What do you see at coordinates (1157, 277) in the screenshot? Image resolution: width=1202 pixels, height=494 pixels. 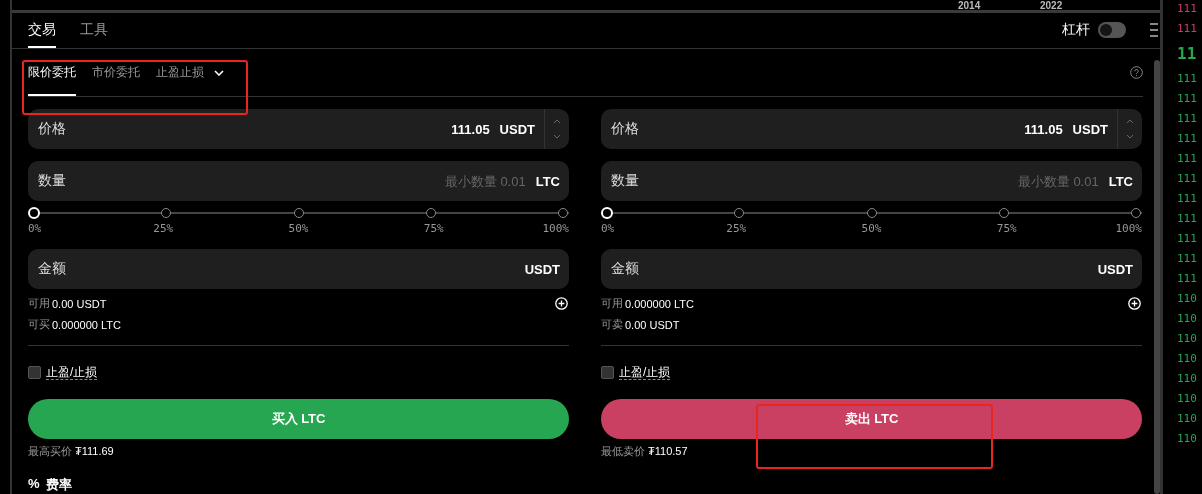 I see `scrollbar` at bounding box center [1157, 277].